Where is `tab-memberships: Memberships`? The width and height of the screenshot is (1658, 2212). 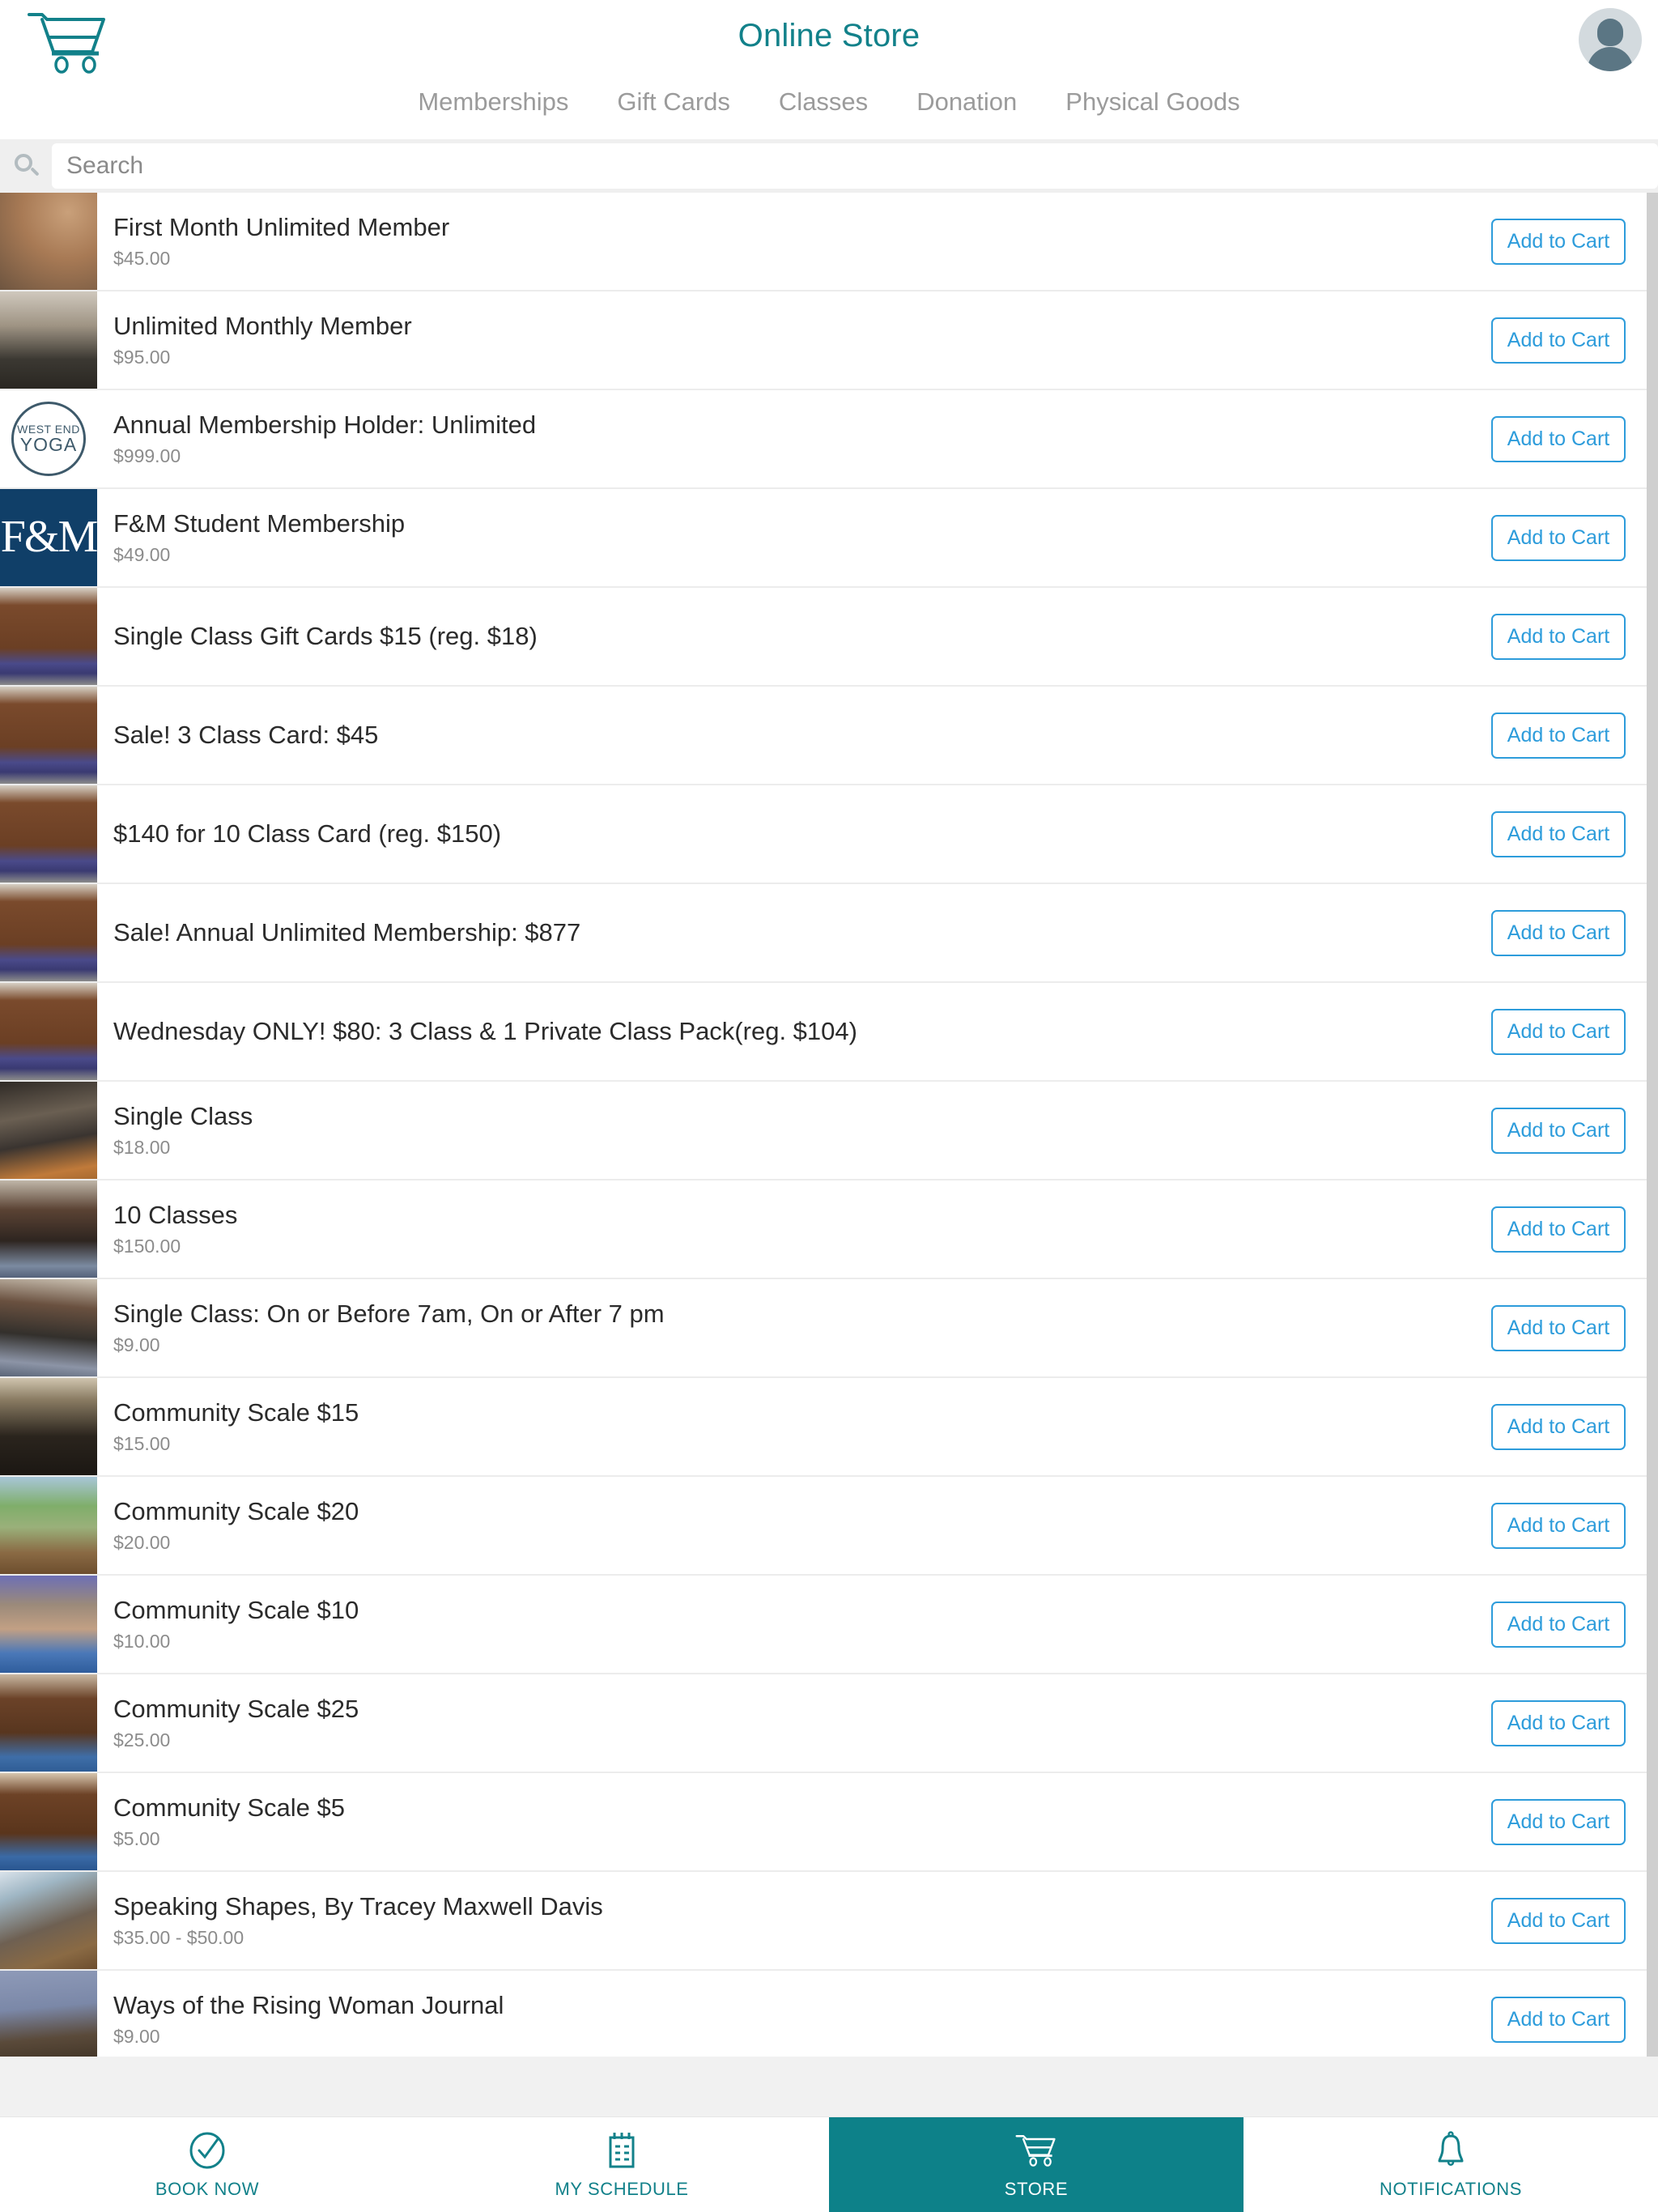 tab-memberships: Memberships is located at coordinates (493, 102).